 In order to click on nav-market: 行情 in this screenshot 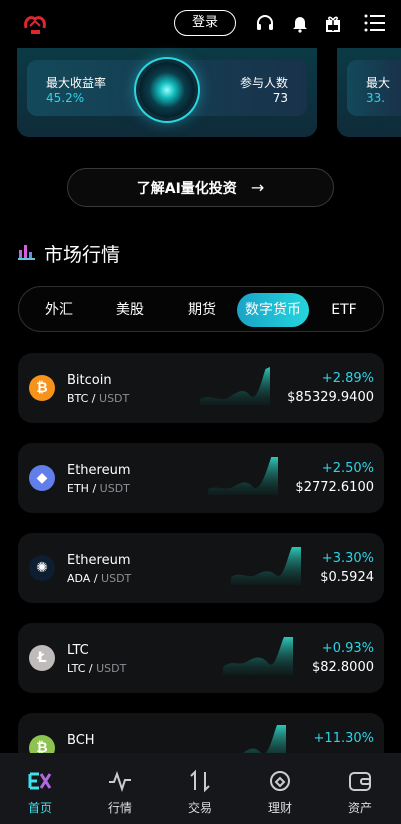, I will do `click(120, 788)`.